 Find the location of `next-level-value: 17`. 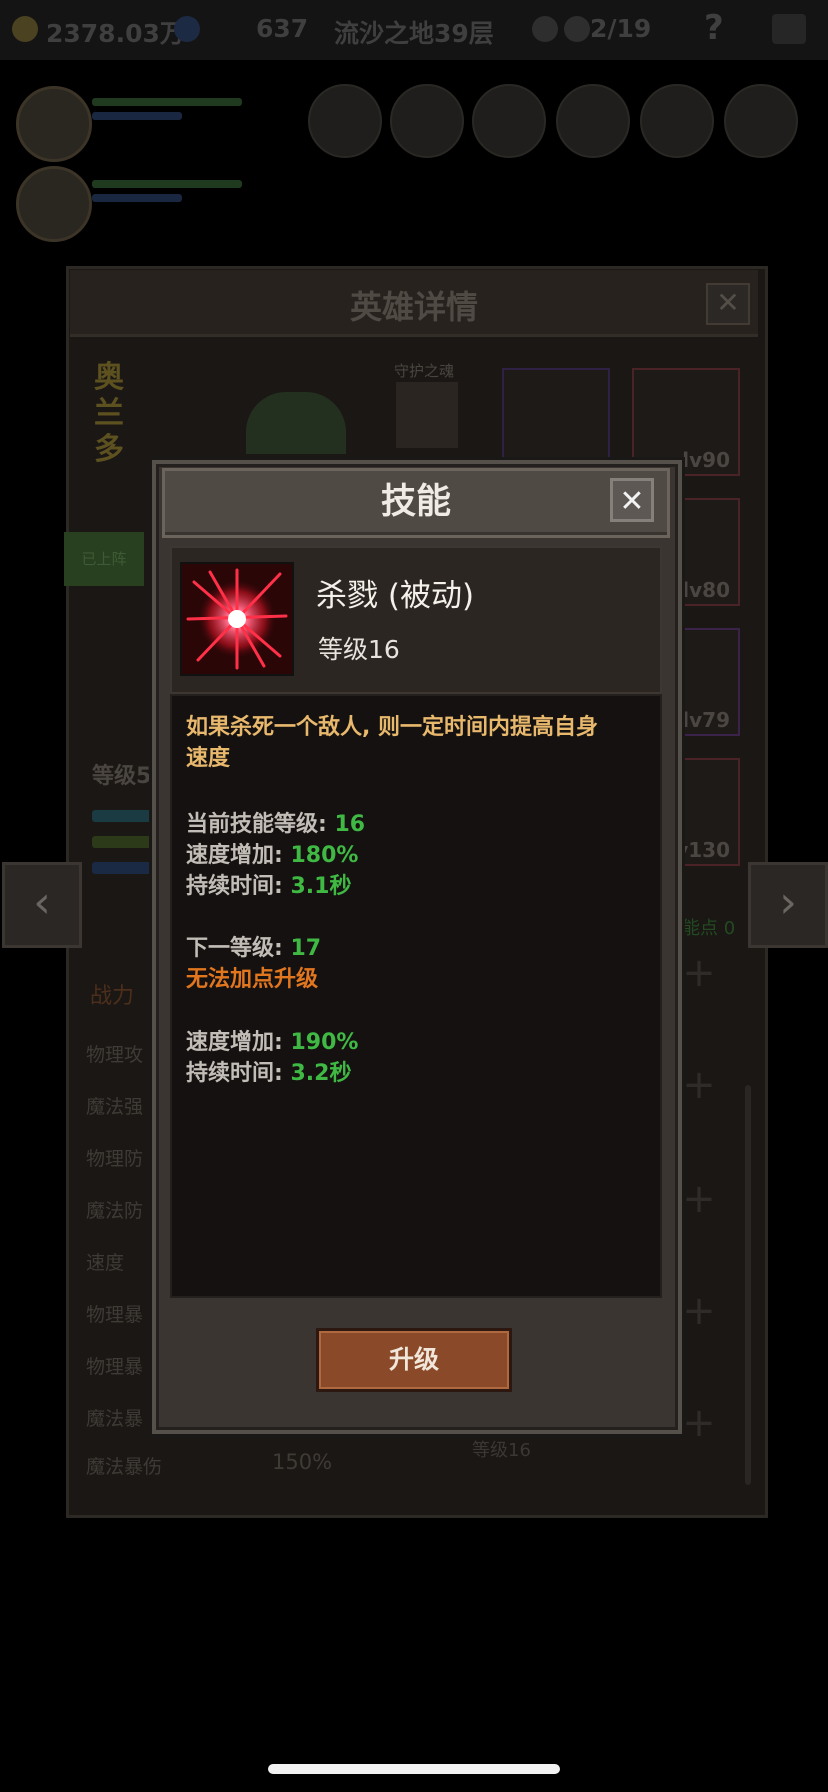

next-level-value: 17 is located at coordinates (306, 948).